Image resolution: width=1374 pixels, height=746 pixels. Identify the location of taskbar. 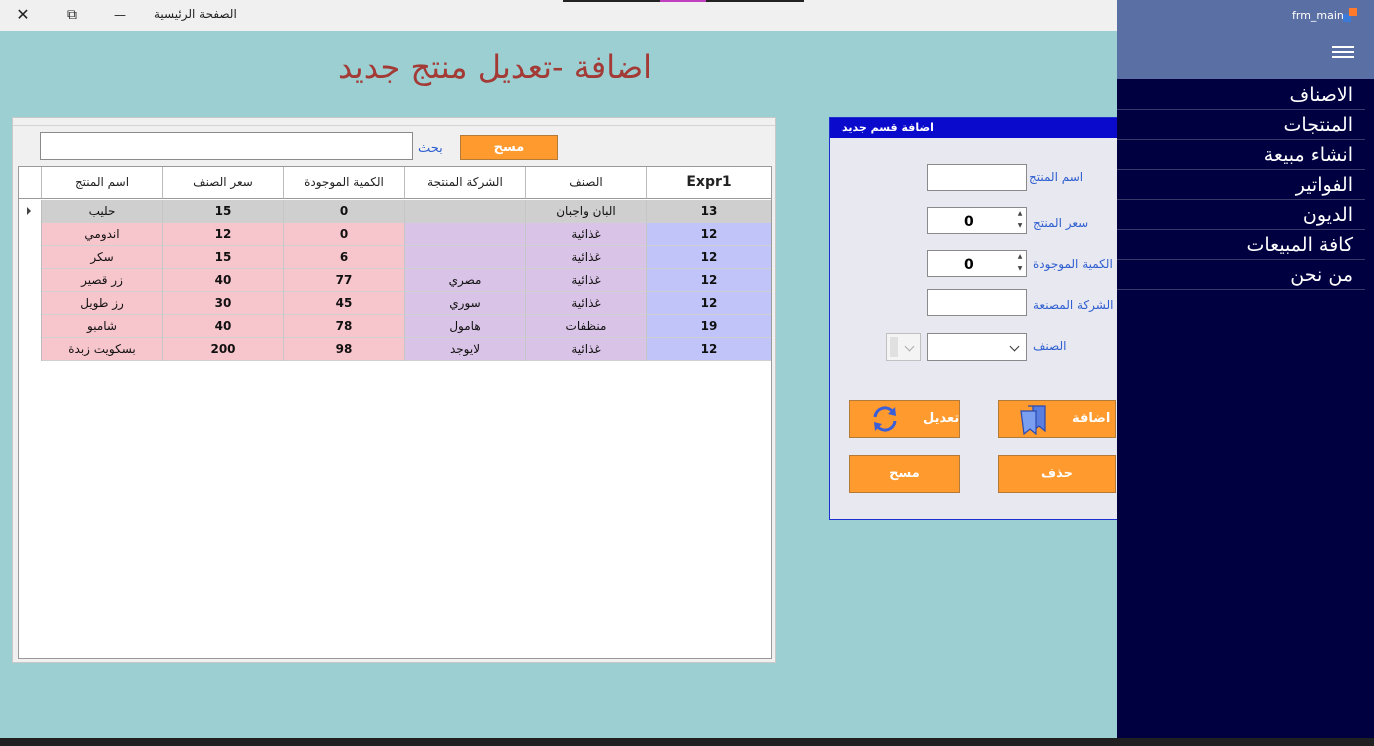
(687, 742).